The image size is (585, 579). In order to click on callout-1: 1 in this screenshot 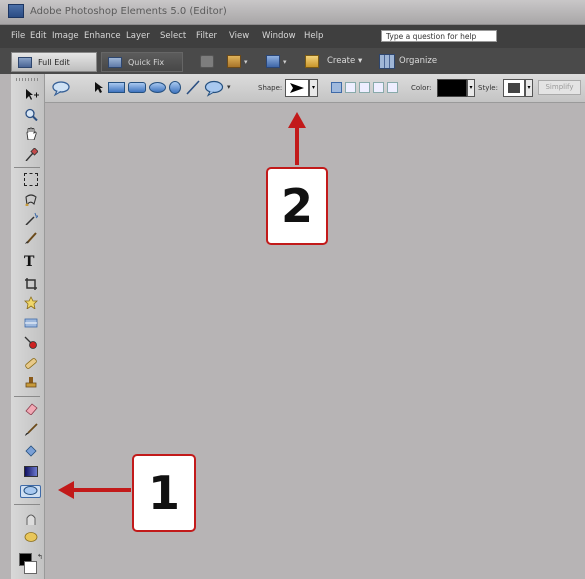, I will do `click(164, 493)`.